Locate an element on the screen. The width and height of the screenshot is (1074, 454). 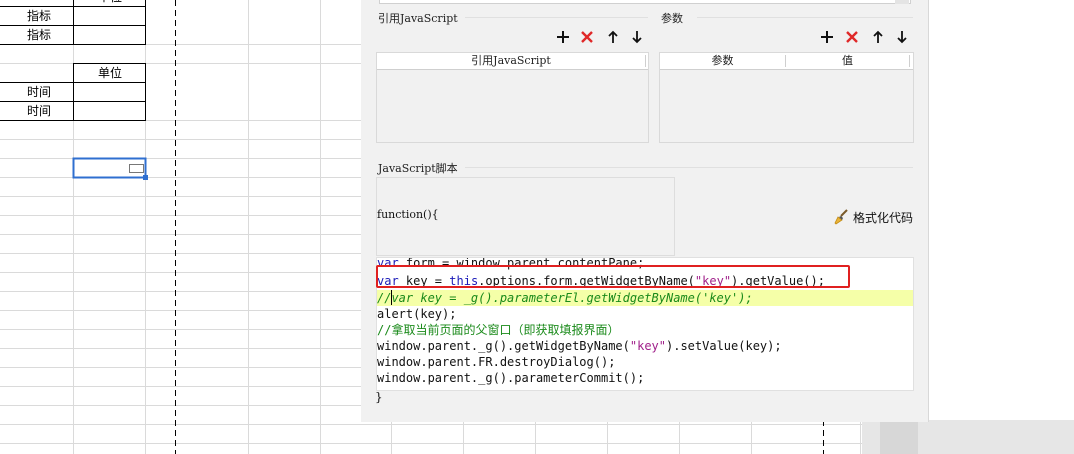
param-arrow-down-icon is located at coordinates (902, 37).